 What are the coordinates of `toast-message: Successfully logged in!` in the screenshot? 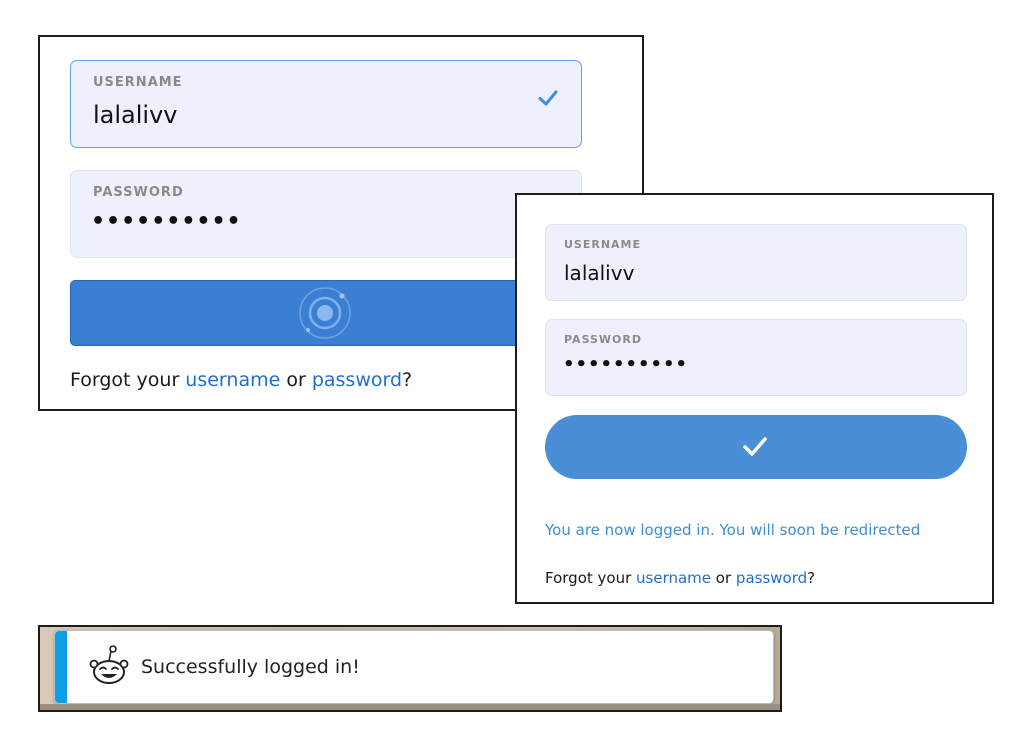 It's located at (250, 667).